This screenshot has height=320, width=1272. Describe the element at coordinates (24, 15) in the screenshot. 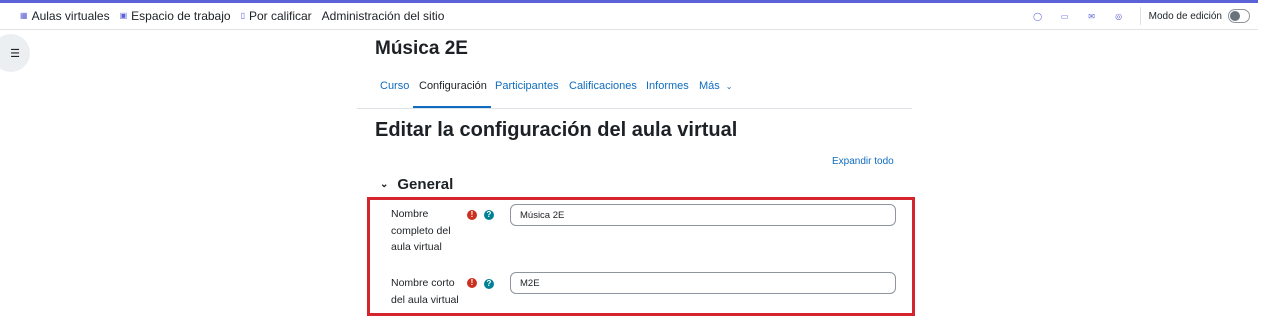

I see `grid-icon: ▦` at that location.